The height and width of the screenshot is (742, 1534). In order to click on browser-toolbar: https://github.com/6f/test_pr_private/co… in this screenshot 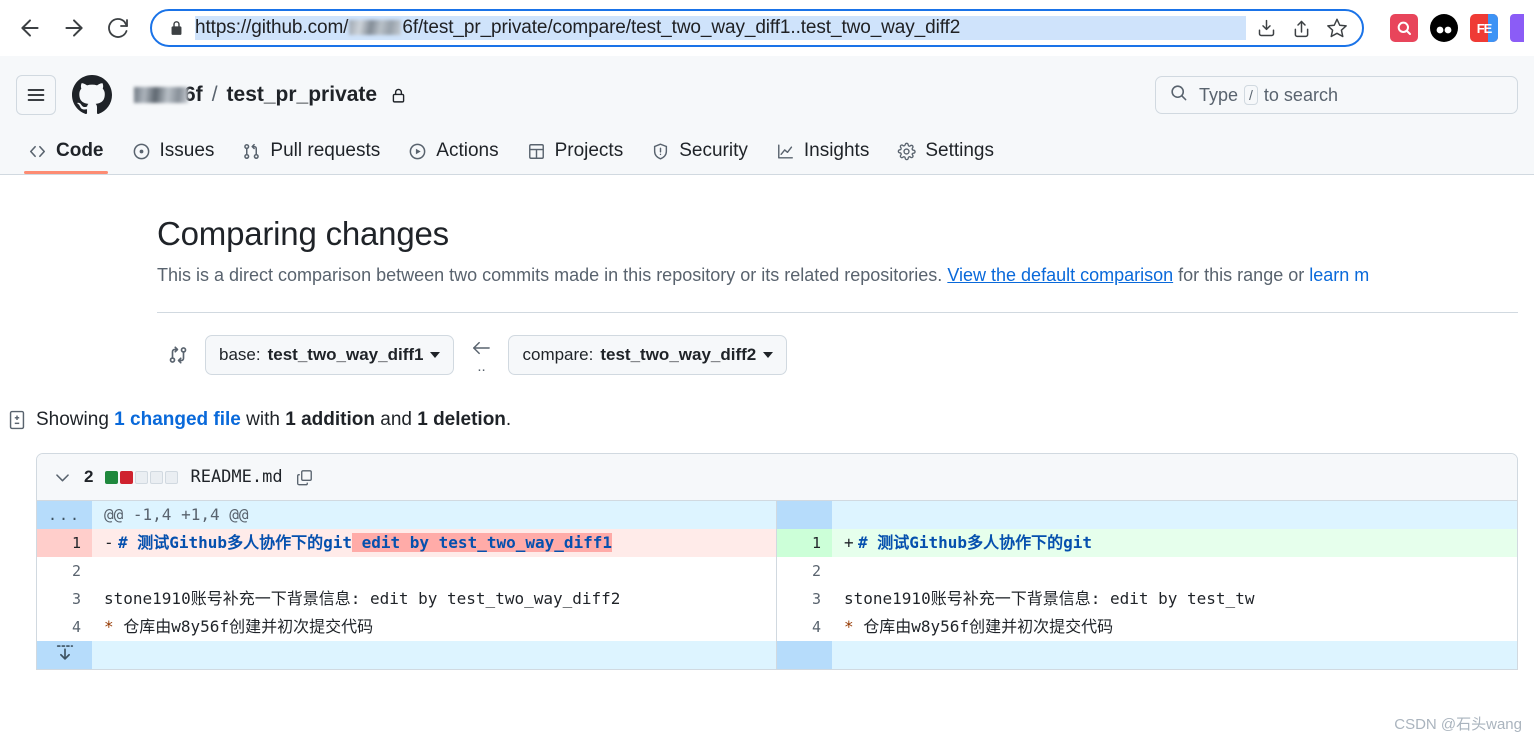, I will do `click(767, 28)`.